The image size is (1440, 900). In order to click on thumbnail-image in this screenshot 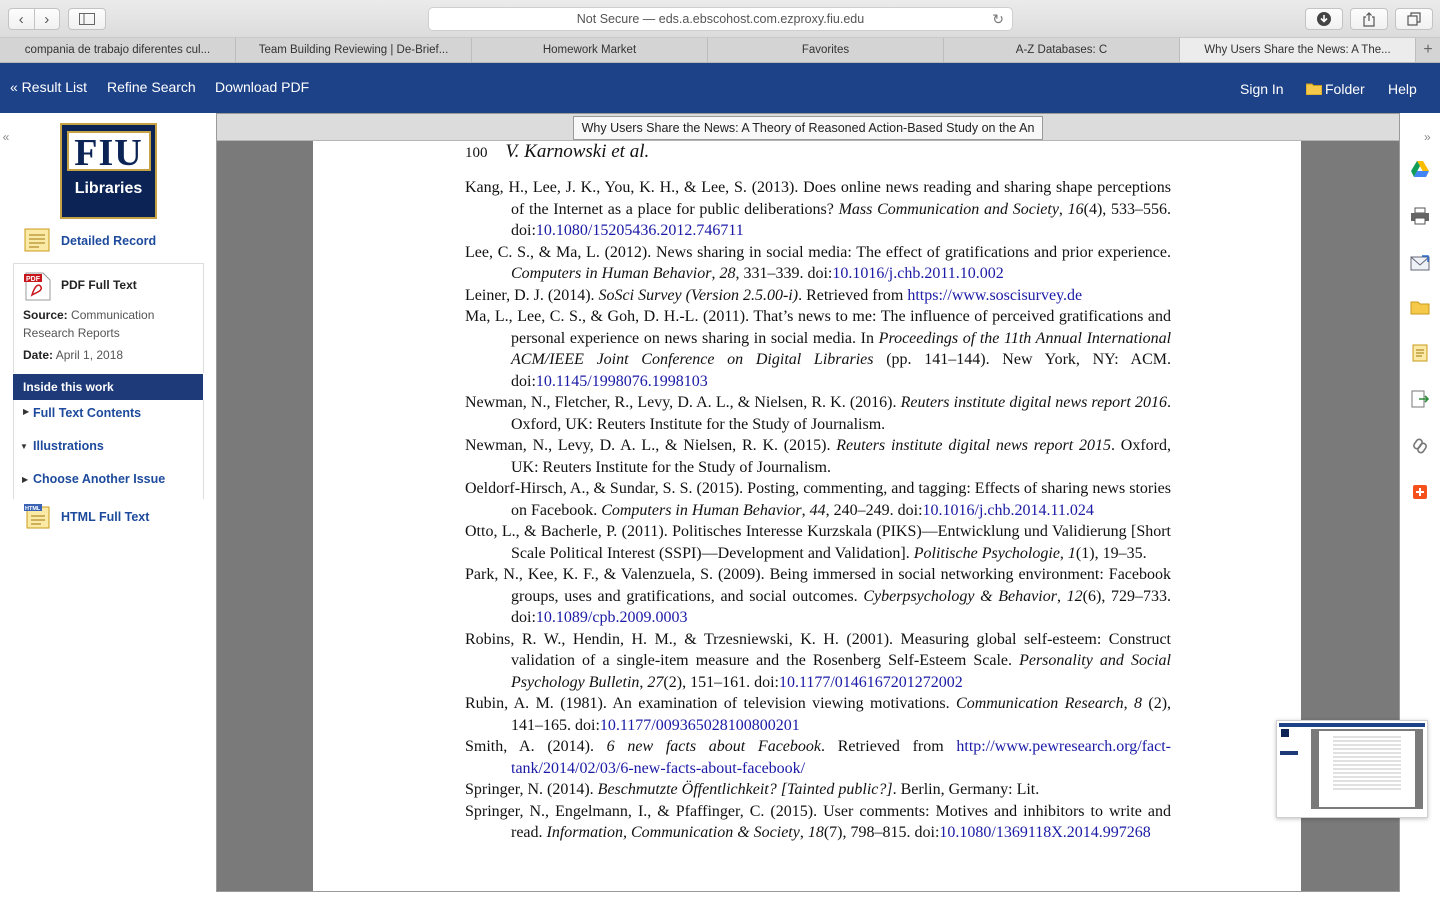, I will do `click(1352, 769)`.